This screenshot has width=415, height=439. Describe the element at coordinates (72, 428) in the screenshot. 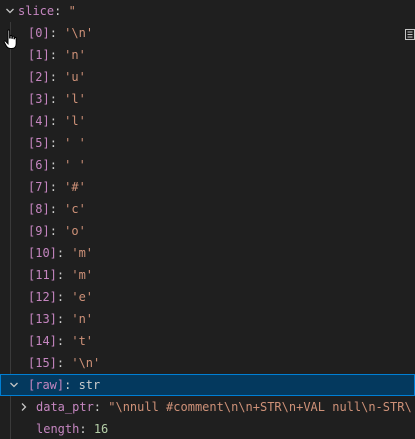

I see `tree-row-text: length: 16` at that location.